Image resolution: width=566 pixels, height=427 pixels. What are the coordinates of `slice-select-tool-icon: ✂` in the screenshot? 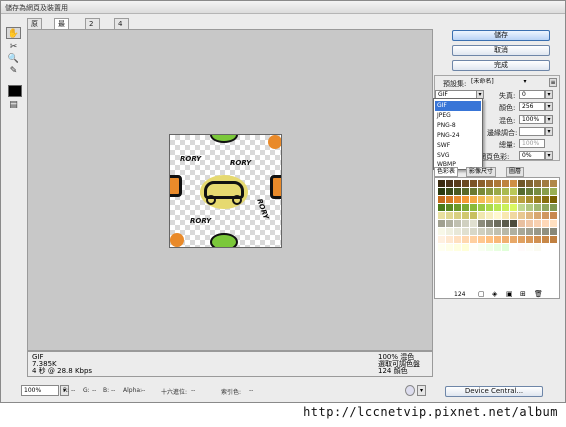 It's located at (13, 47).